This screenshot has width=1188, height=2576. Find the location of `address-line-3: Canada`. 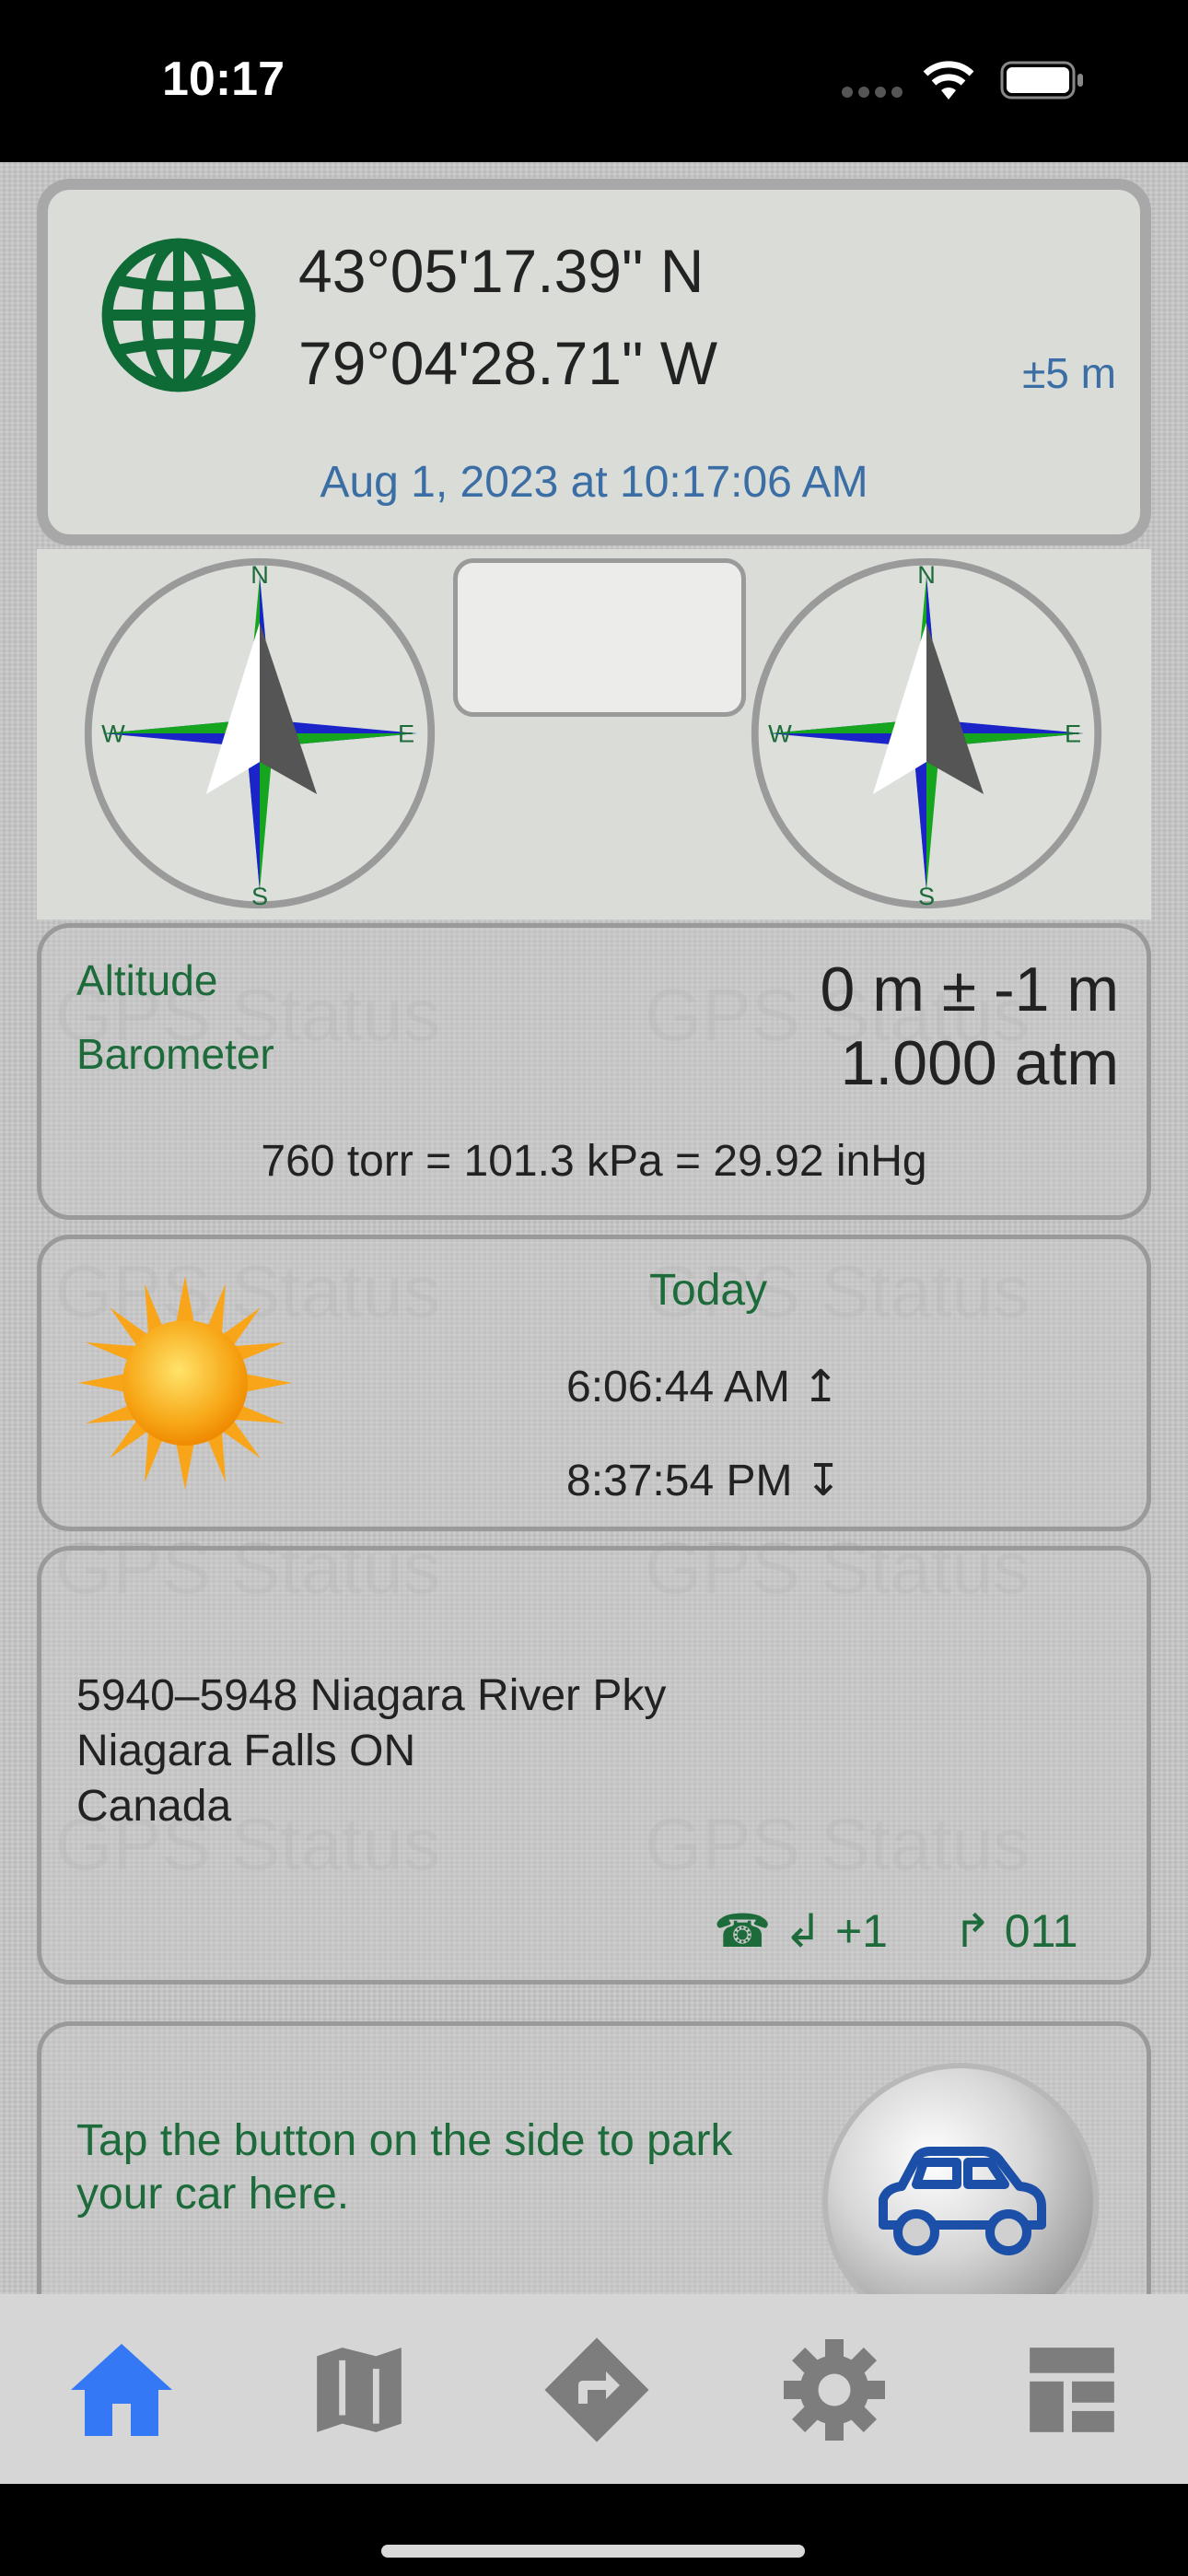

address-line-3: Canada is located at coordinates (154, 1806).